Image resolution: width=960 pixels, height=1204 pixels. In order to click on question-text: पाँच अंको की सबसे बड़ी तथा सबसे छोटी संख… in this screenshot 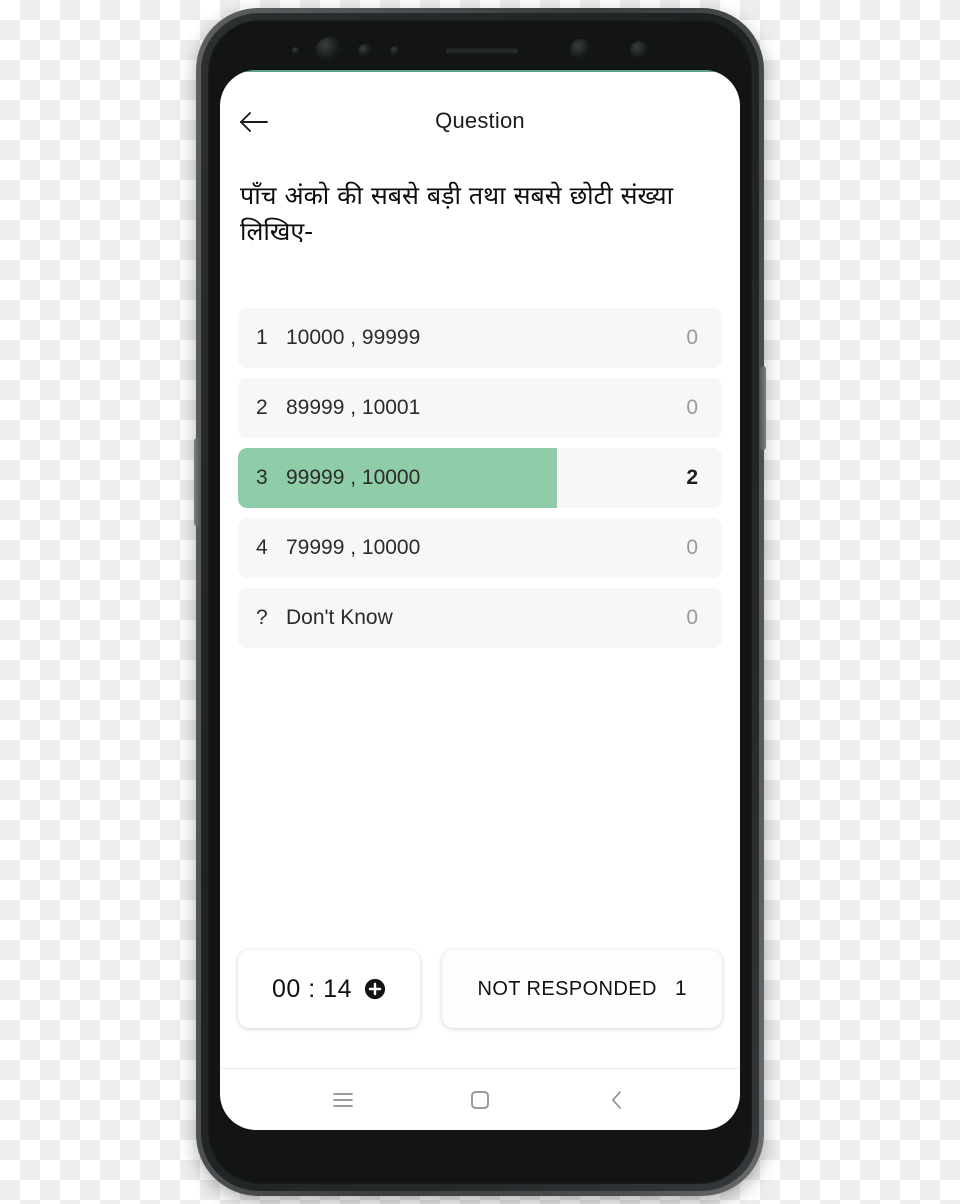, I will do `click(457, 213)`.